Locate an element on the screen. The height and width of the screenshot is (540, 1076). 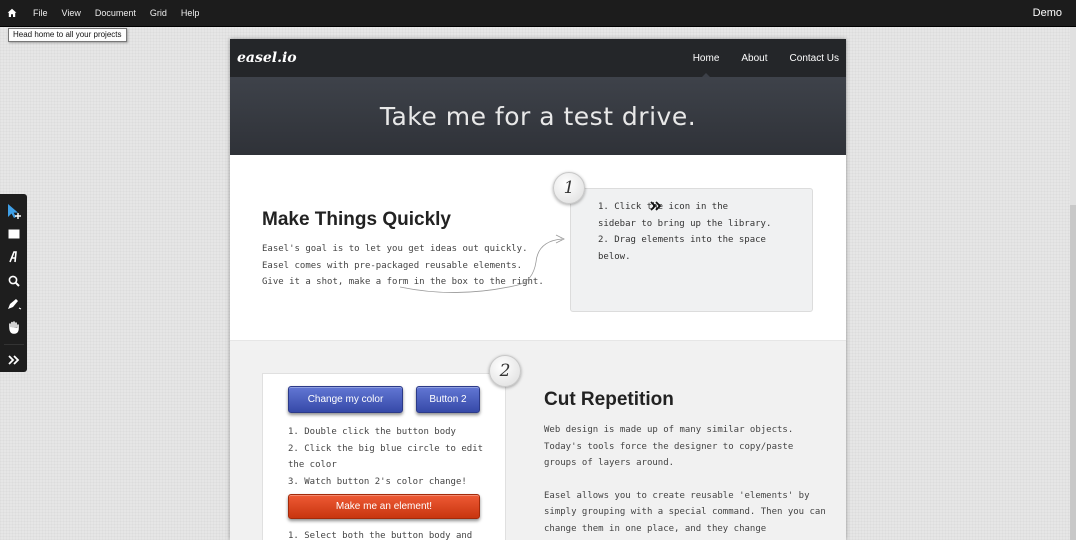
change-color-button: Change my color is located at coordinates (345, 399).